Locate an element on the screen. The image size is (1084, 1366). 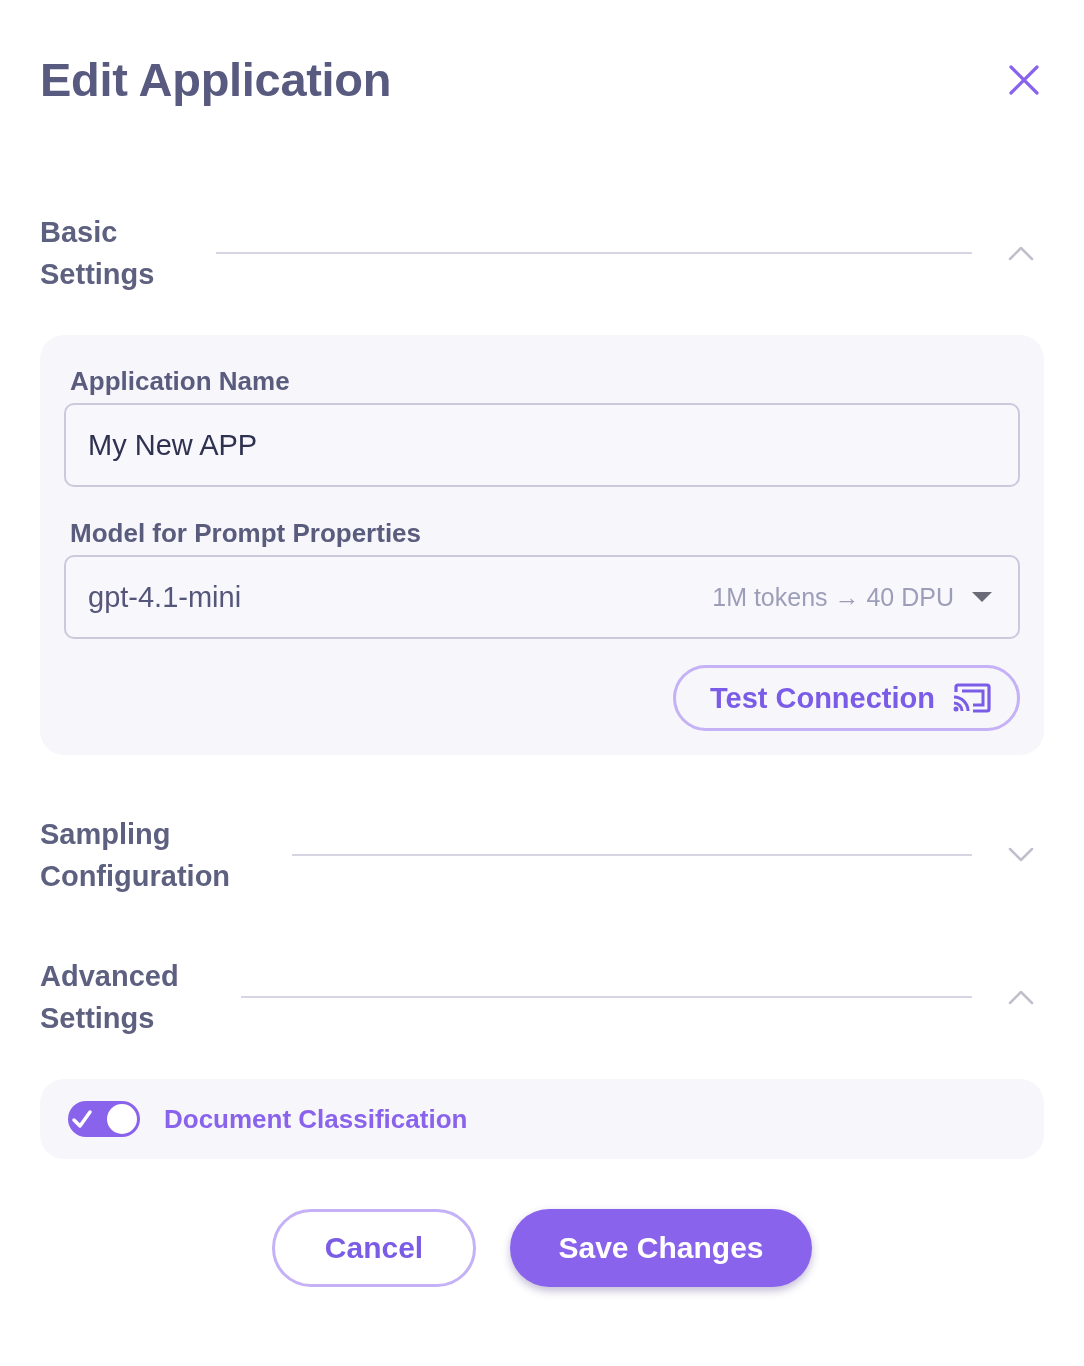
toggle-switch is located at coordinates (104, 1119).